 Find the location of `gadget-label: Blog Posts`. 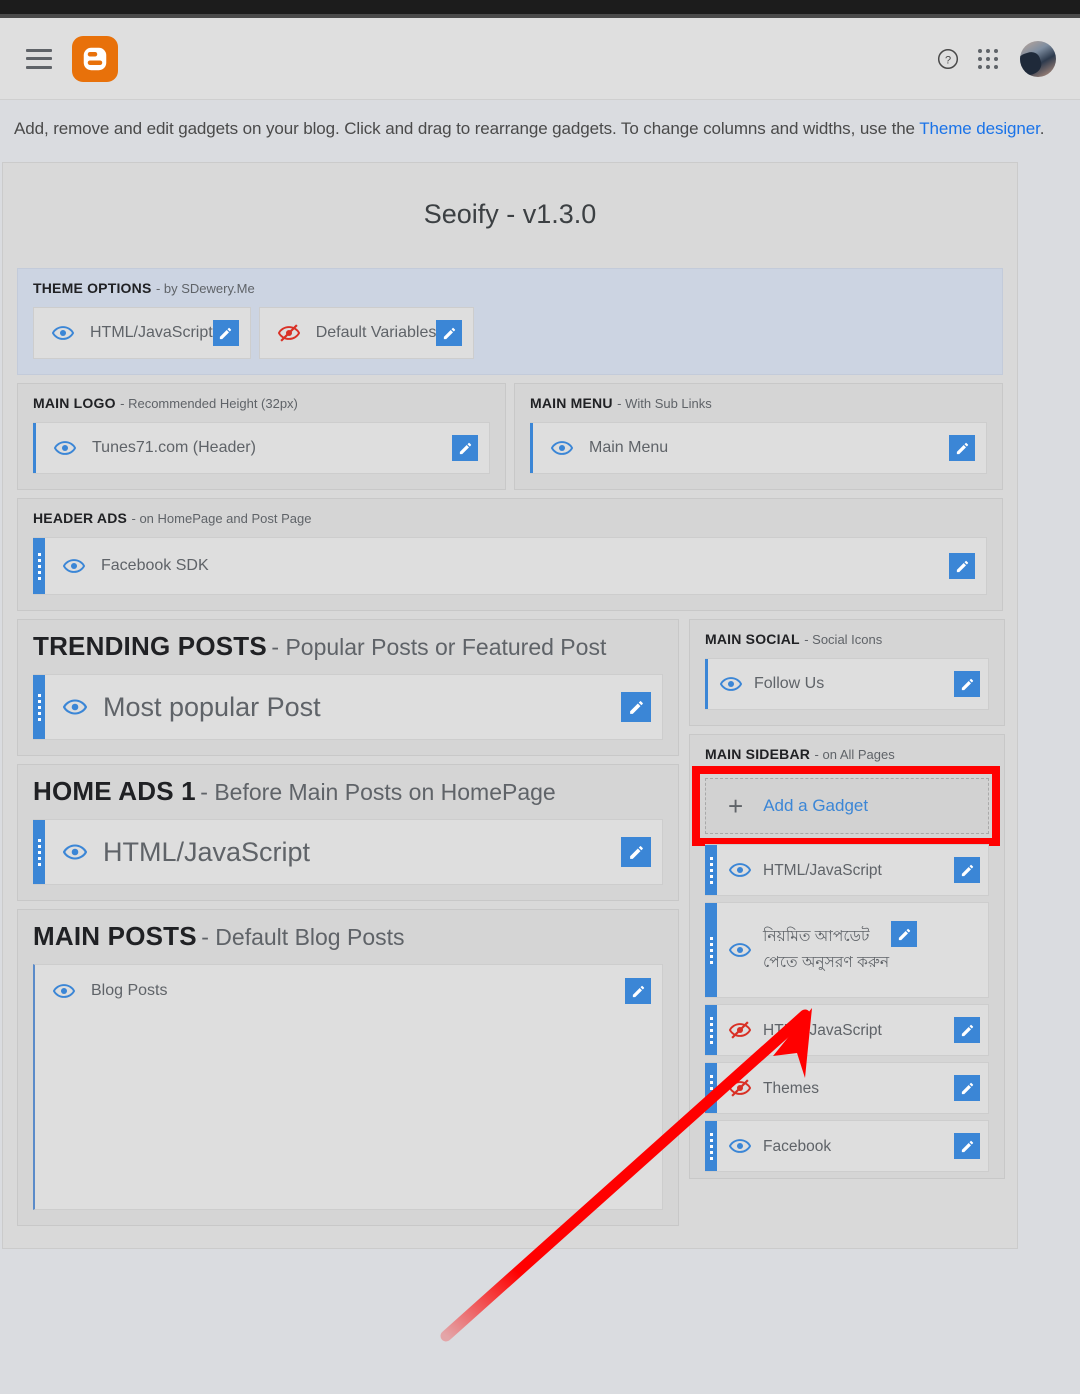

gadget-label: Blog Posts is located at coordinates (129, 990).